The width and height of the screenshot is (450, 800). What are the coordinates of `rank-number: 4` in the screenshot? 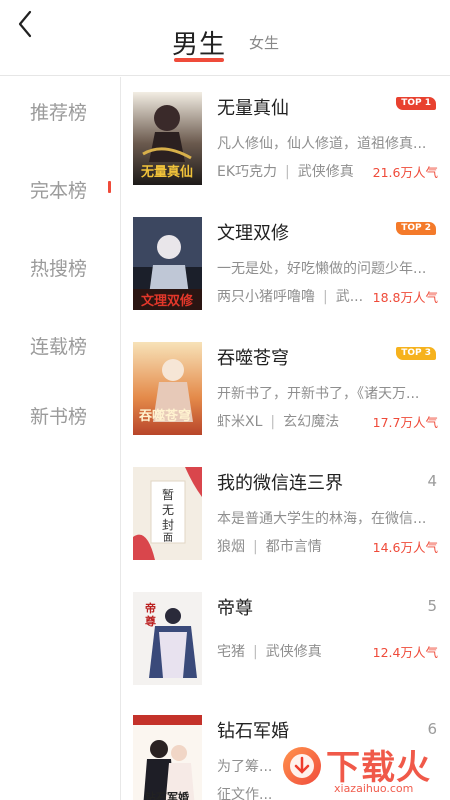 It's located at (432, 481).